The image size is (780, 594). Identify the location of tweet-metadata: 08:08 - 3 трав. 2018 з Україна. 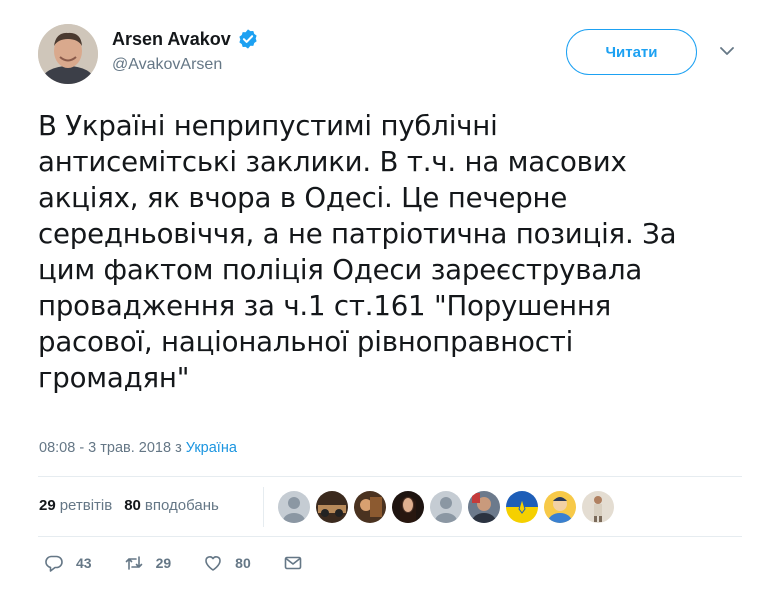
(138, 448).